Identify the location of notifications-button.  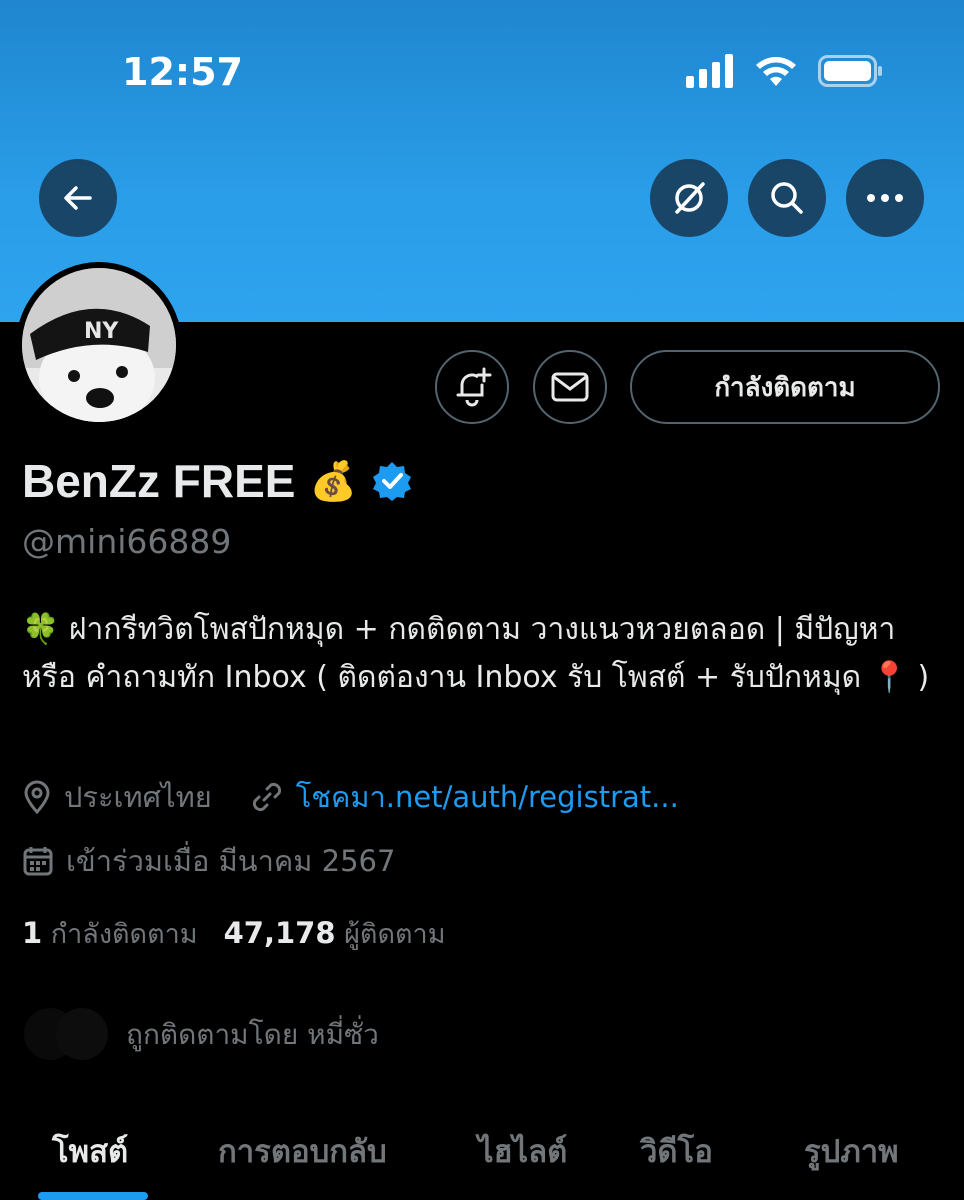
(472, 387).